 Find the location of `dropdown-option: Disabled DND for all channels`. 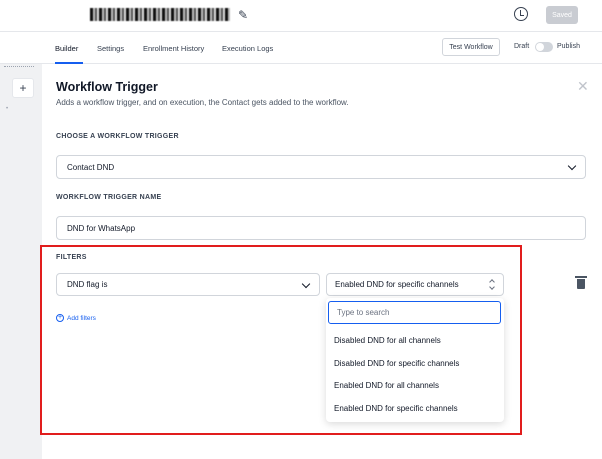

dropdown-option: Disabled DND for all channels is located at coordinates (387, 340).